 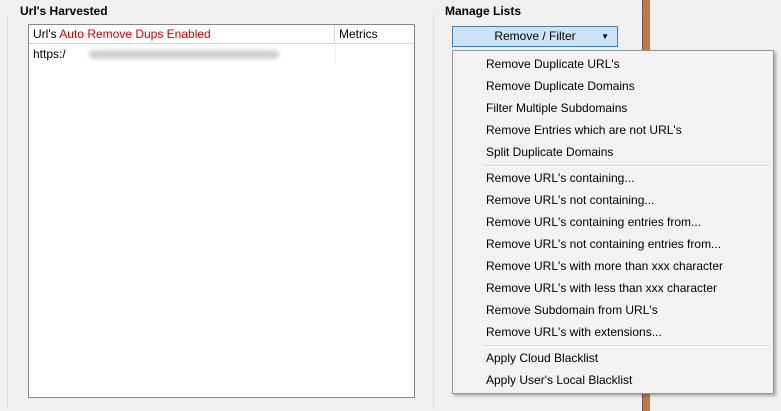 I want to click on column-divider, so click(x=335, y=54).